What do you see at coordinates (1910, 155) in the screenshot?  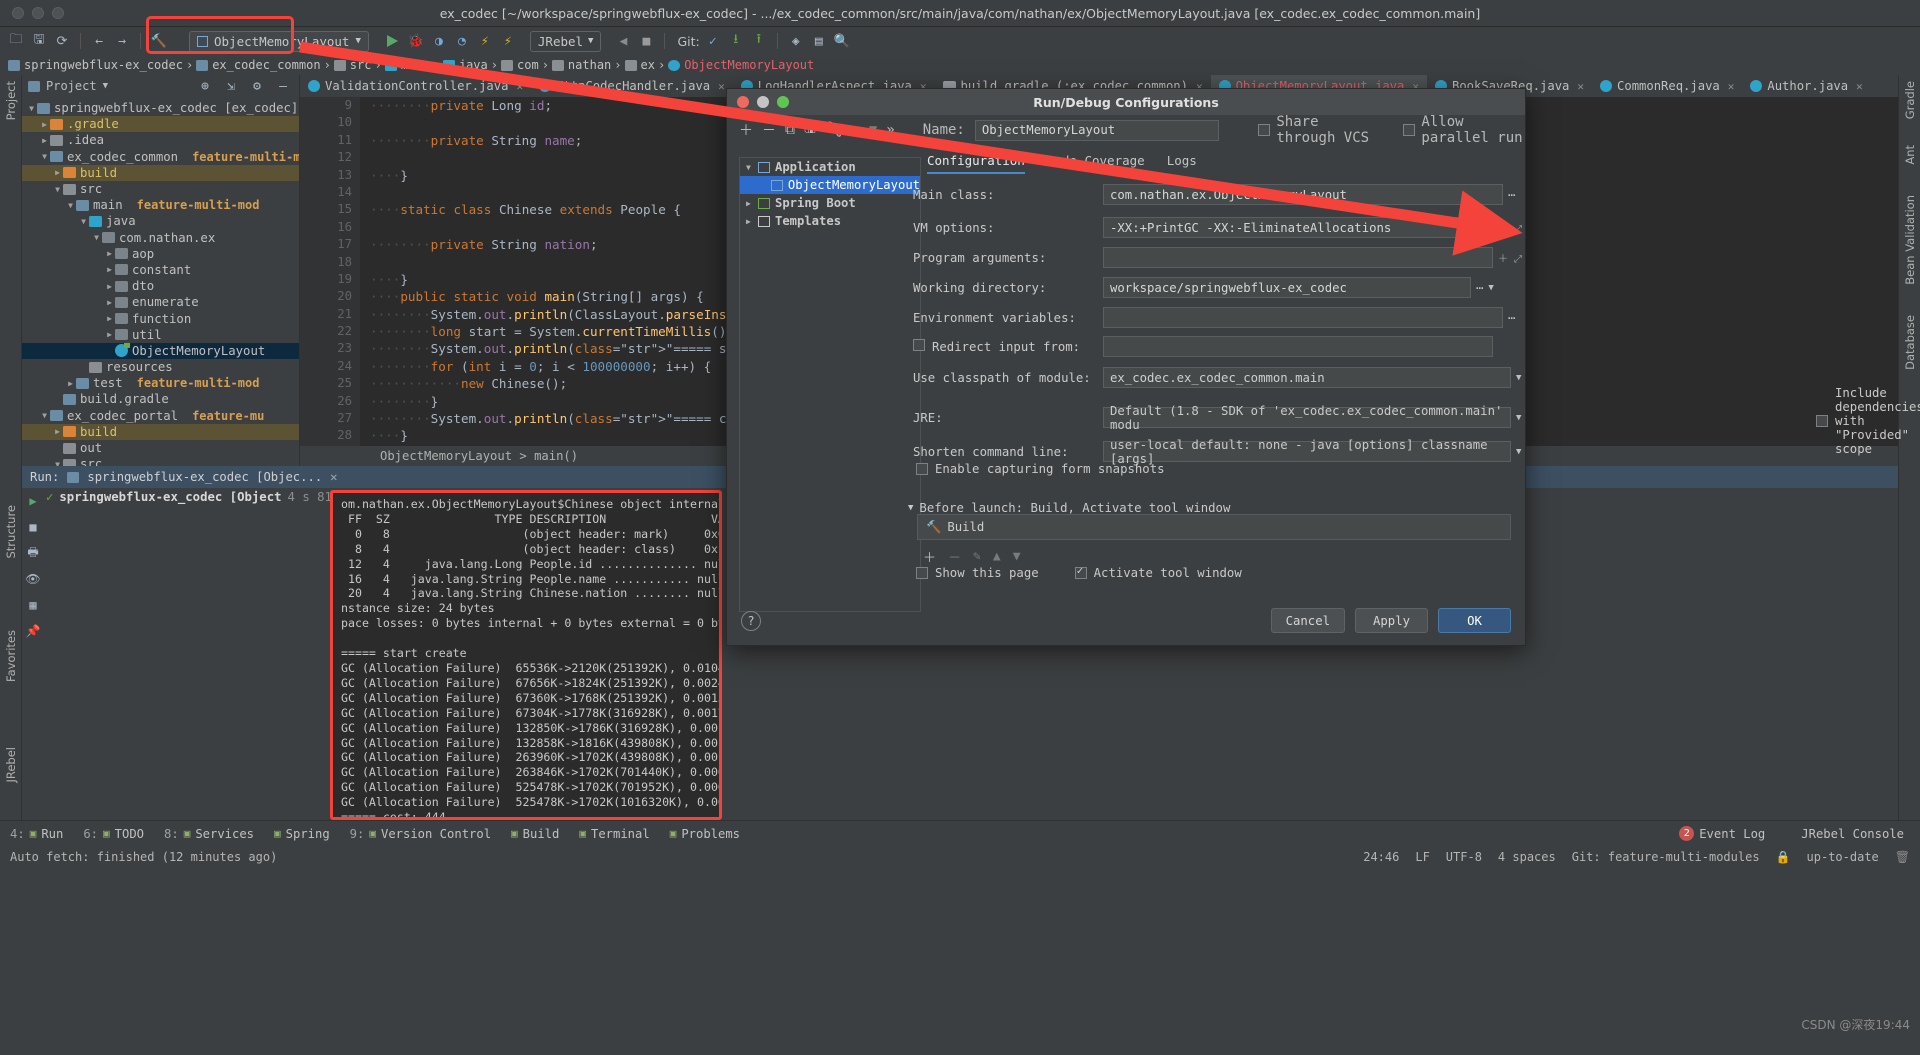 I see `sidebar-item-ant: Ant` at bounding box center [1910, 155].